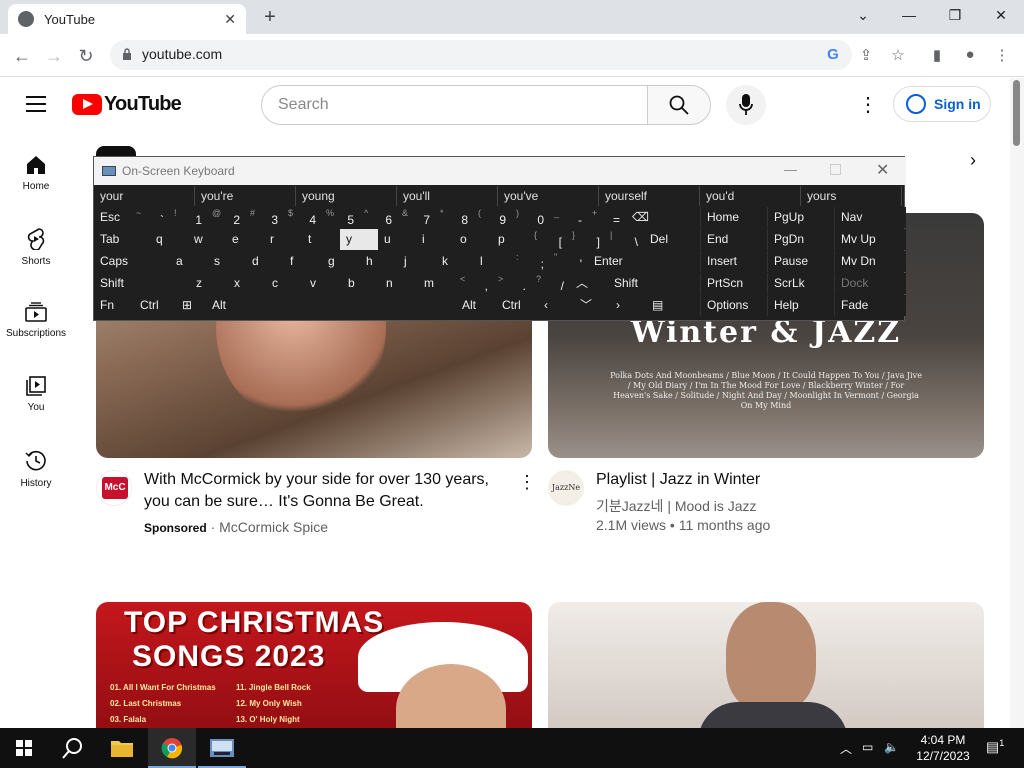  I want to click on osk-key: t, so click(321, 239).